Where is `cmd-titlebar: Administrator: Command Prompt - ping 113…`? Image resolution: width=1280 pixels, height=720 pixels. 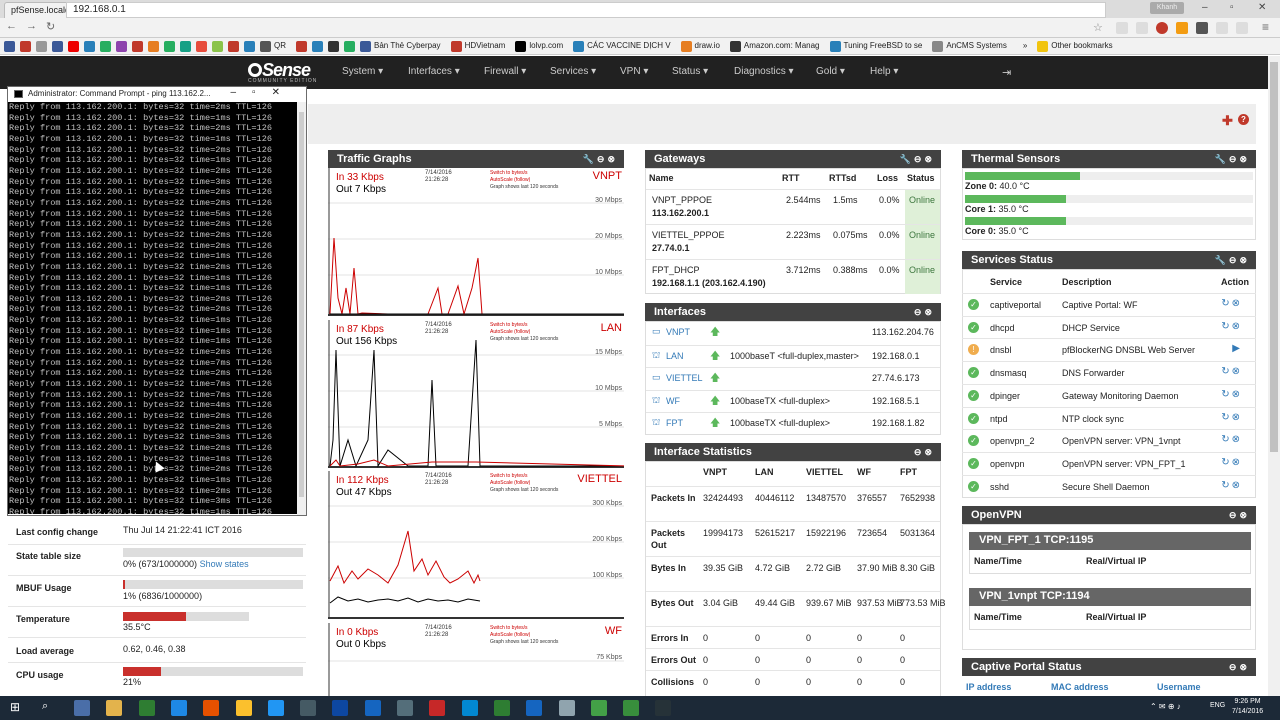 cmd-titlebar: Administrator: Command Prompt - ping 113… is located at coordinates (157, 94).